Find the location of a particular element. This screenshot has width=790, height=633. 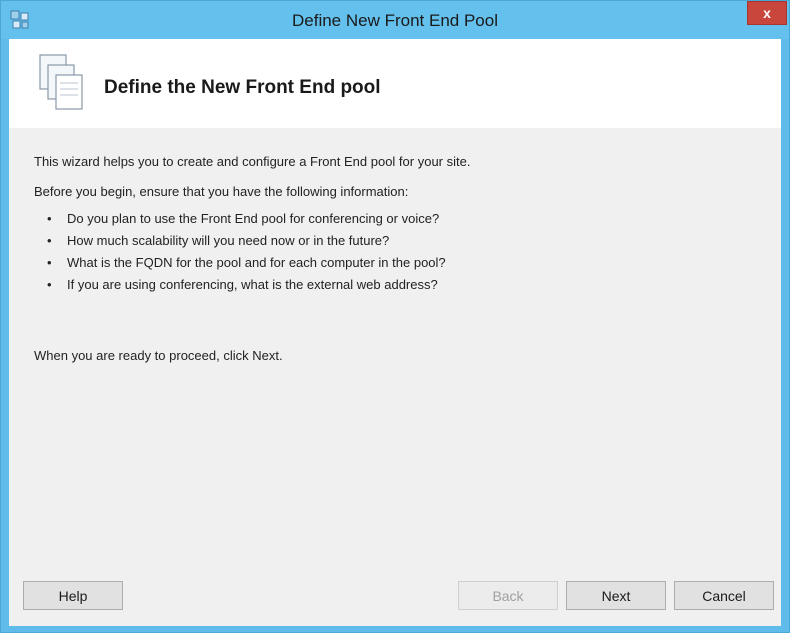

help-button: Help is located at coordinates (73, 595).